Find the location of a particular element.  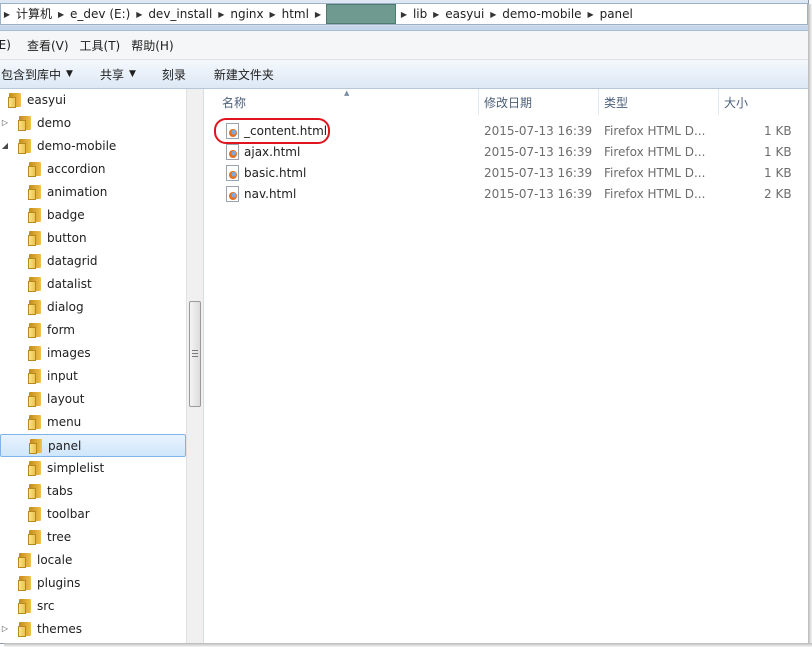

command-bar: 包含到库中 ▼ 共享 ▼ 刻录 新建文件夹 is located at coordinates (404, 74).